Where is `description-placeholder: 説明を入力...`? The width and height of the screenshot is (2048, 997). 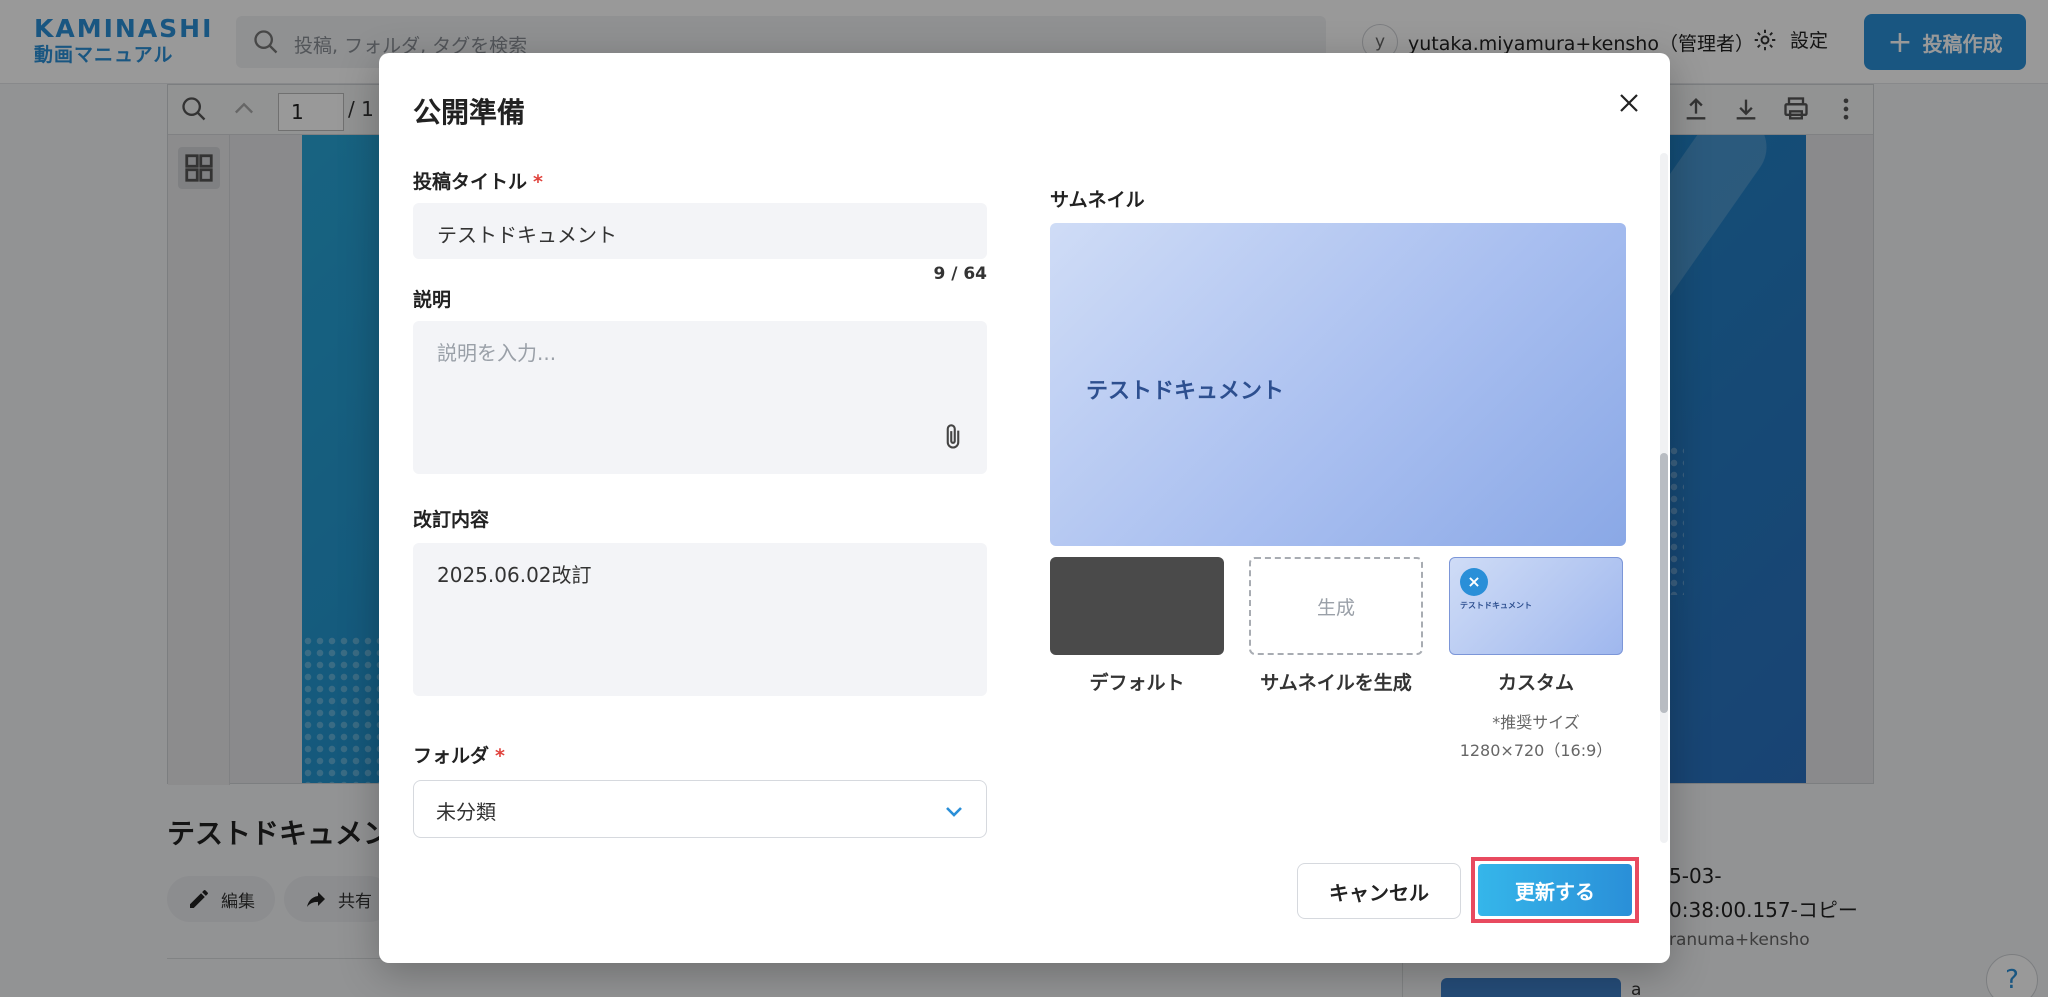
description-placeholder: 説明を入力... is located at coordinates (497, 353).